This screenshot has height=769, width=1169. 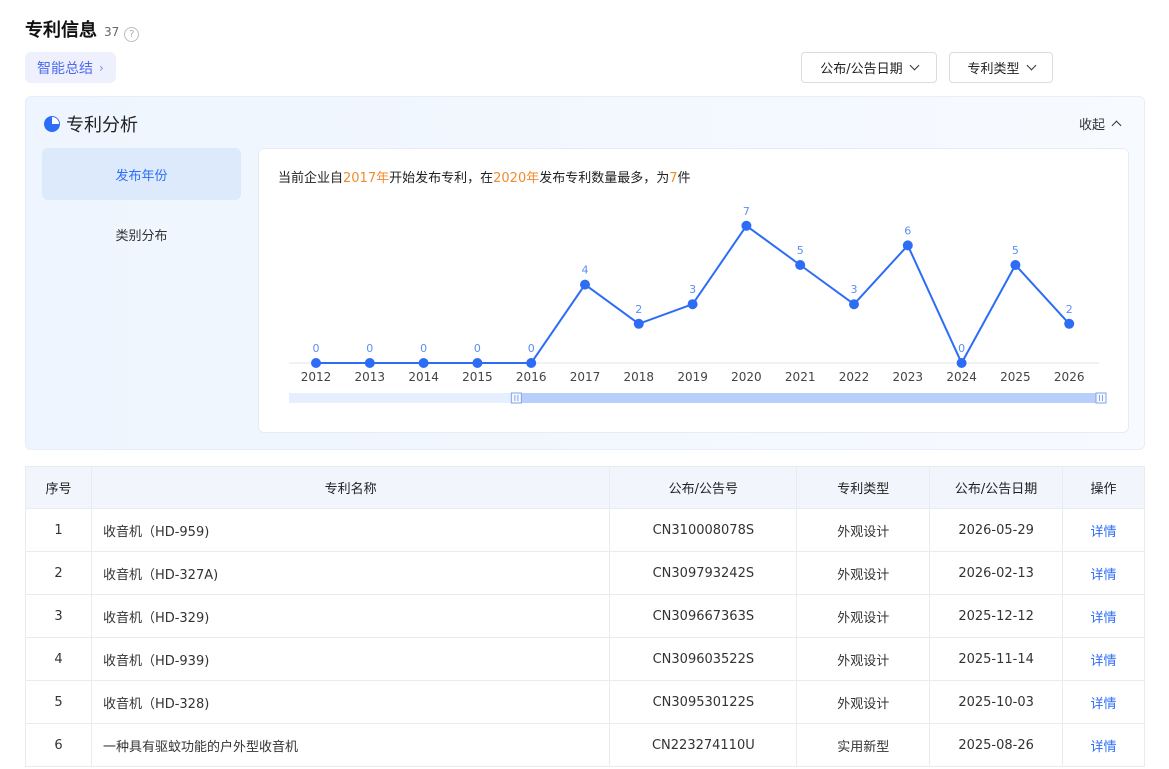 I want to click on ai-summary-button: 智能总结 ›, so click(x=70, y=67).